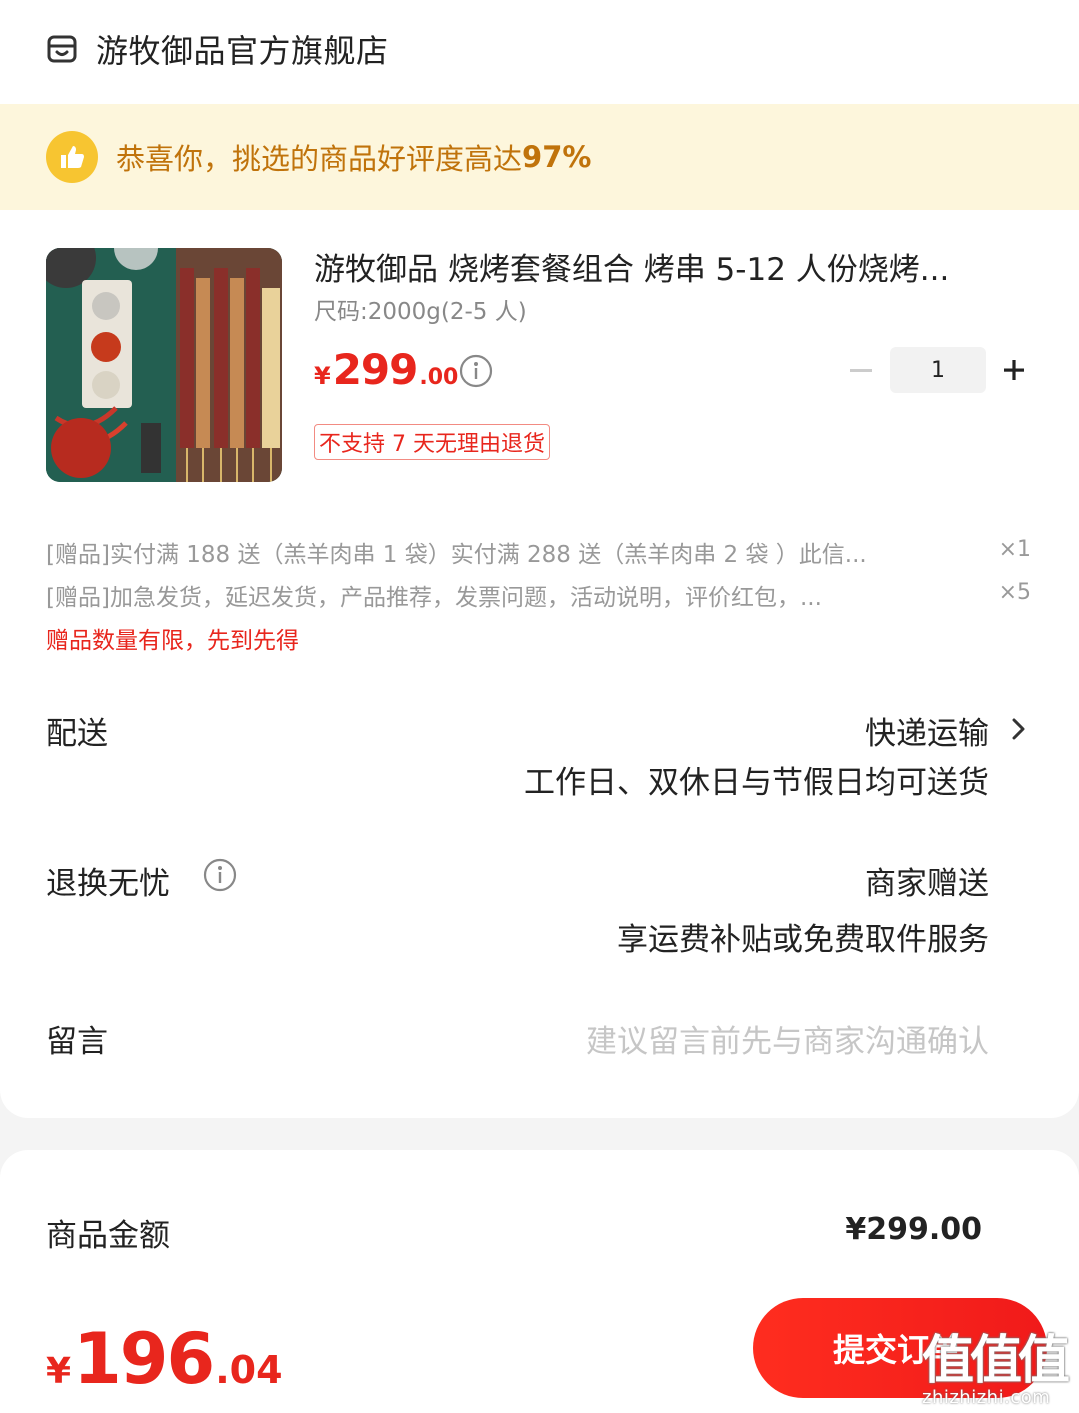 This screenshot has height=1413, width=1079. Describe the element at coordinates (476, 371) in the screenshot. I see `price-info-icon` at that location.